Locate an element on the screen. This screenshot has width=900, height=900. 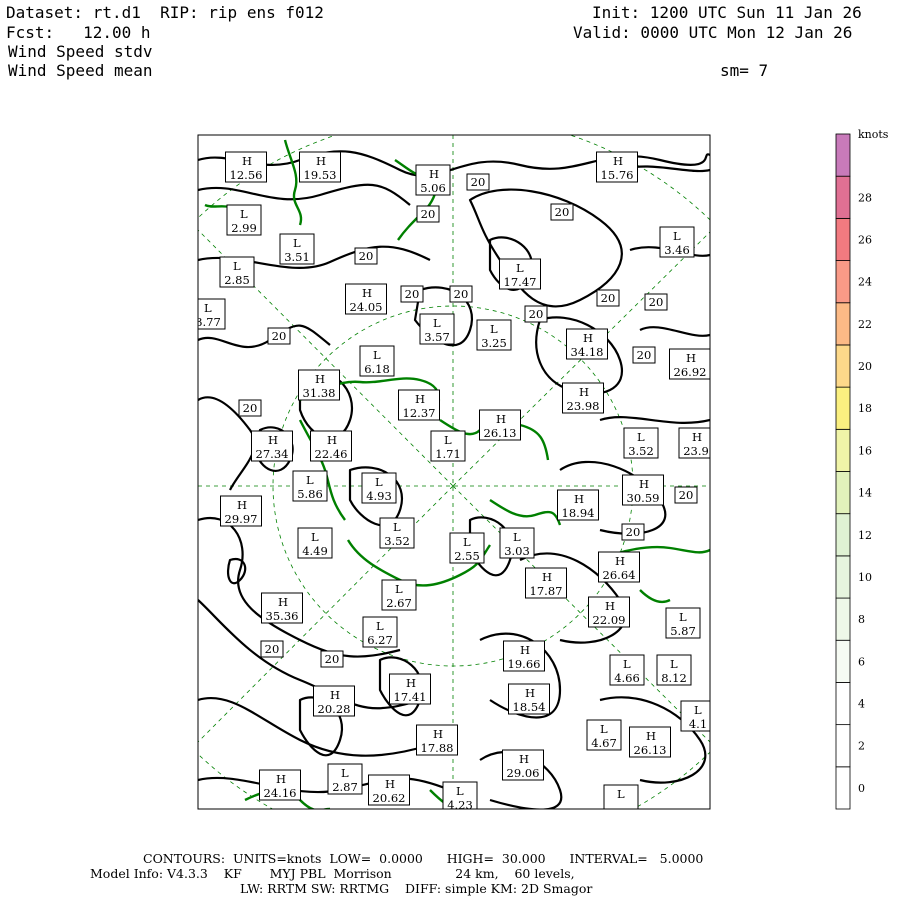
high-marker: H19.53 is located at coordinates (320, 167).